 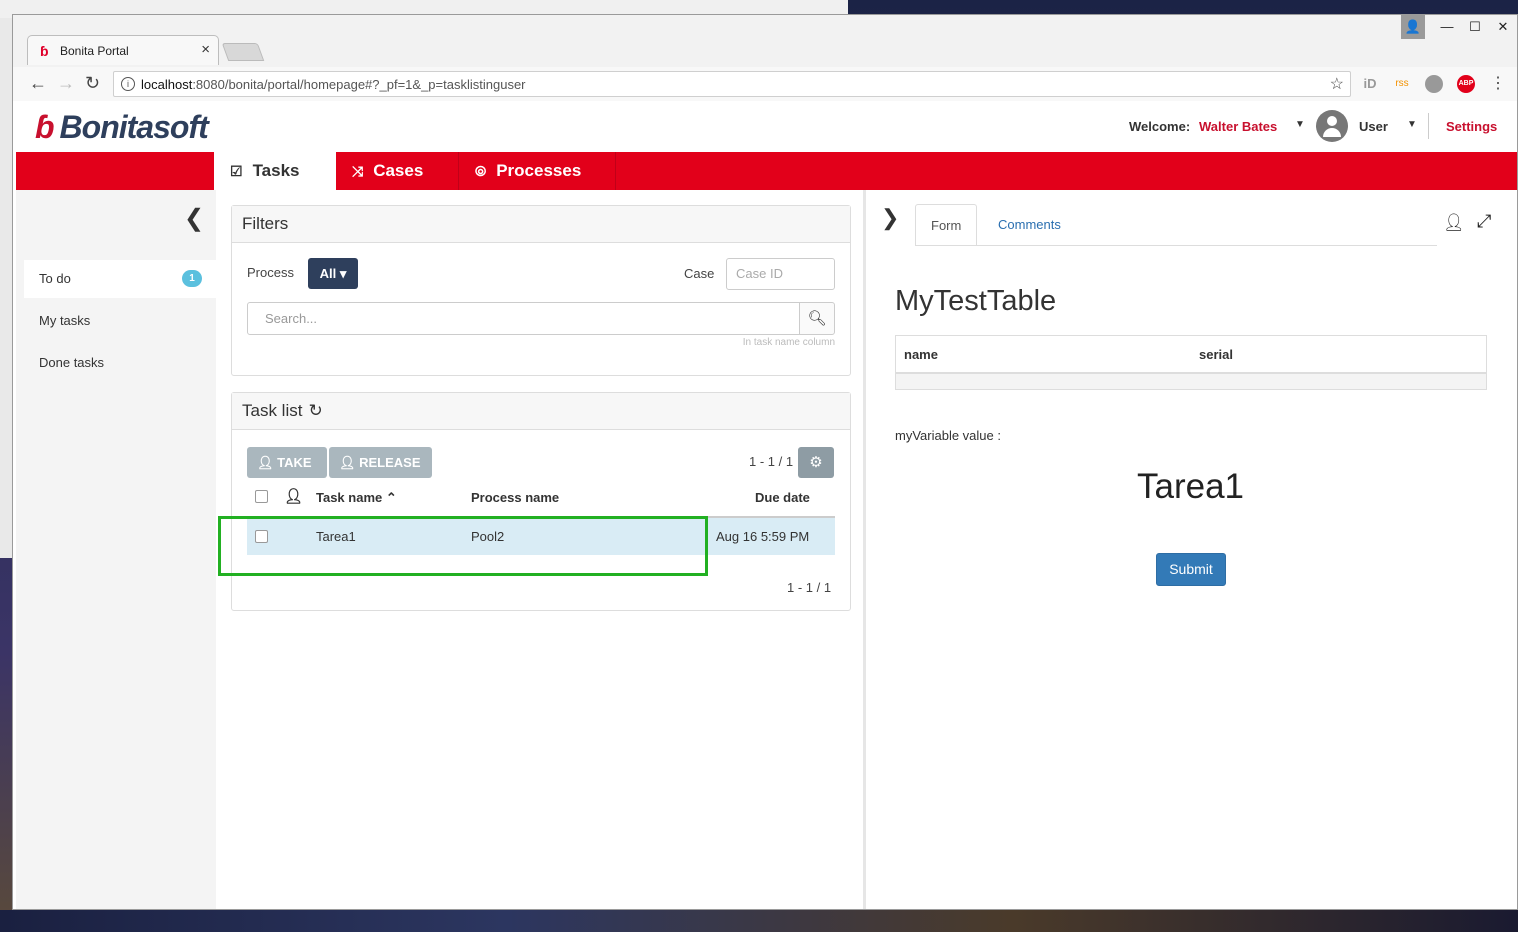 What do you see at coordinates (541, 224) in the screenshot?
I see `filters-title: Filters` at bounding box center [541, 224].